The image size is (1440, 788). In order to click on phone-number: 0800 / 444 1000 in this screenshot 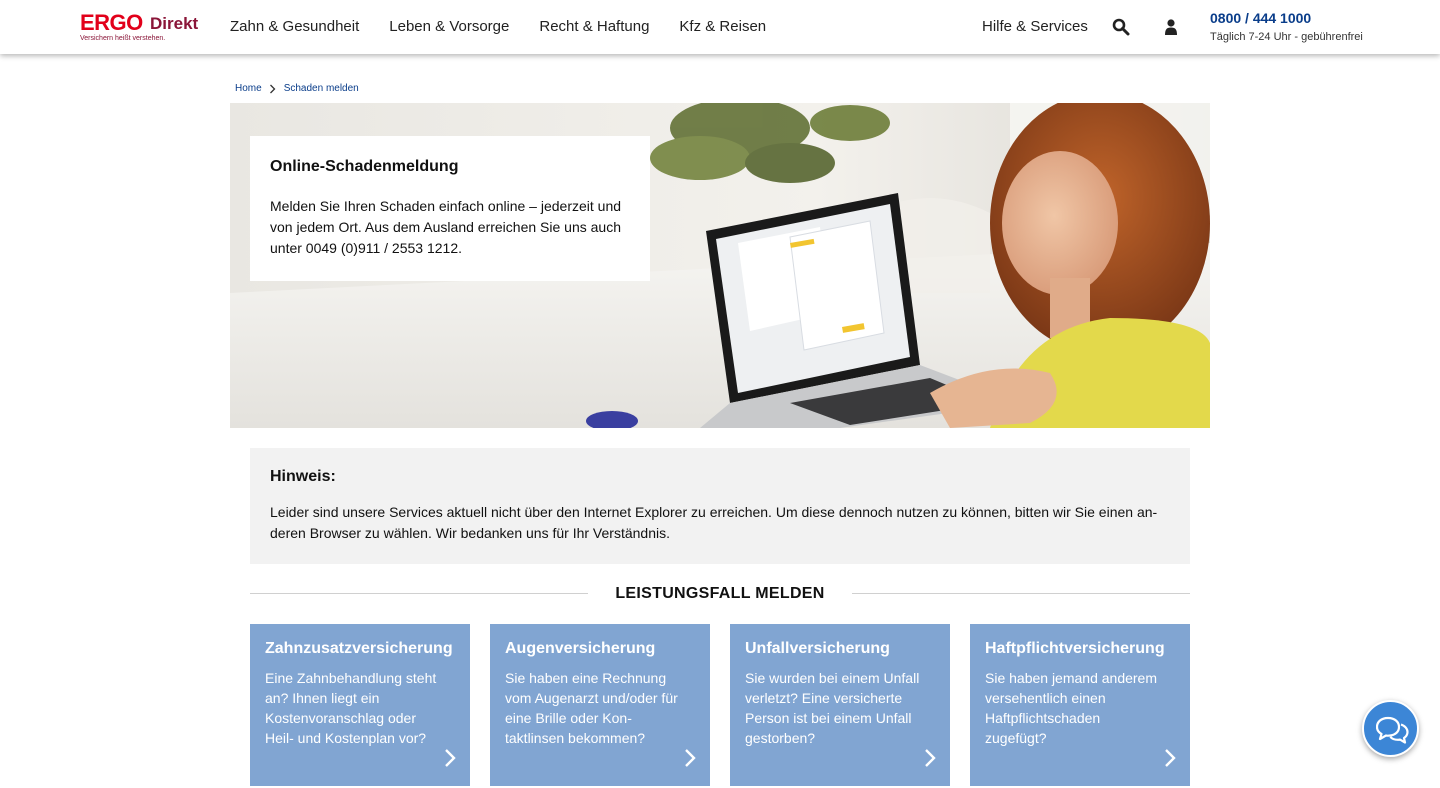, I will do `click(1260, 18)`.